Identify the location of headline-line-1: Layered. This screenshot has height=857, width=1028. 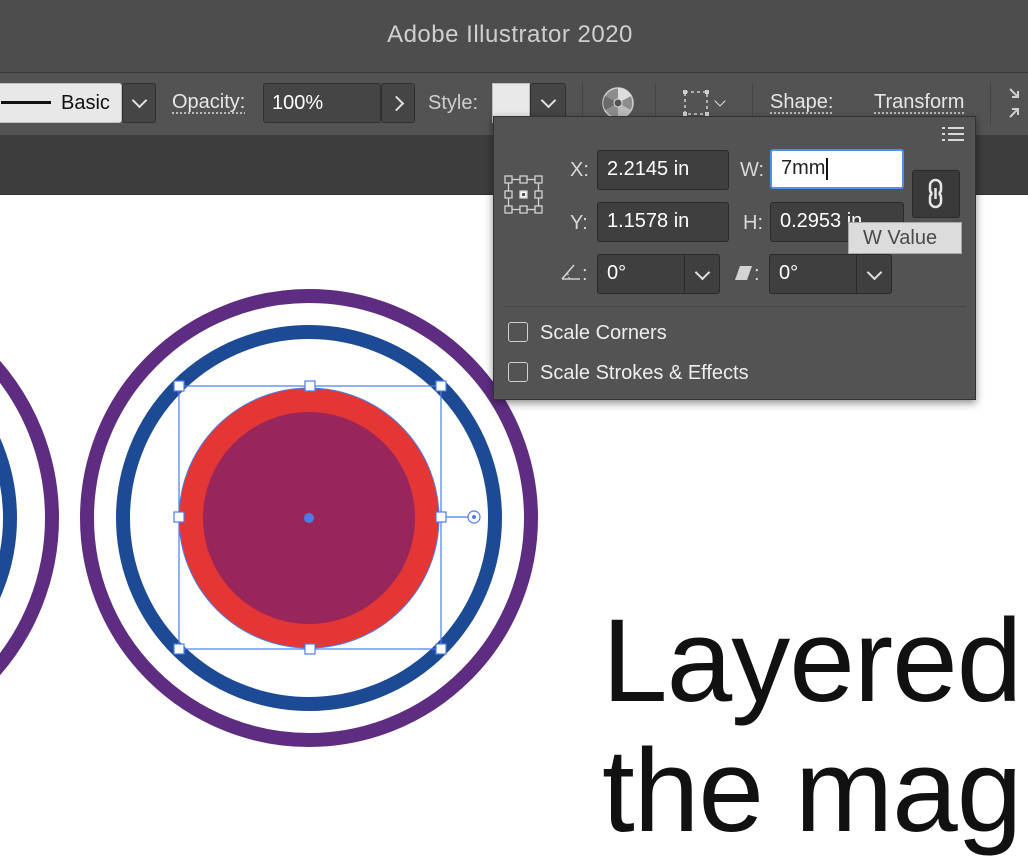
(812, 661).